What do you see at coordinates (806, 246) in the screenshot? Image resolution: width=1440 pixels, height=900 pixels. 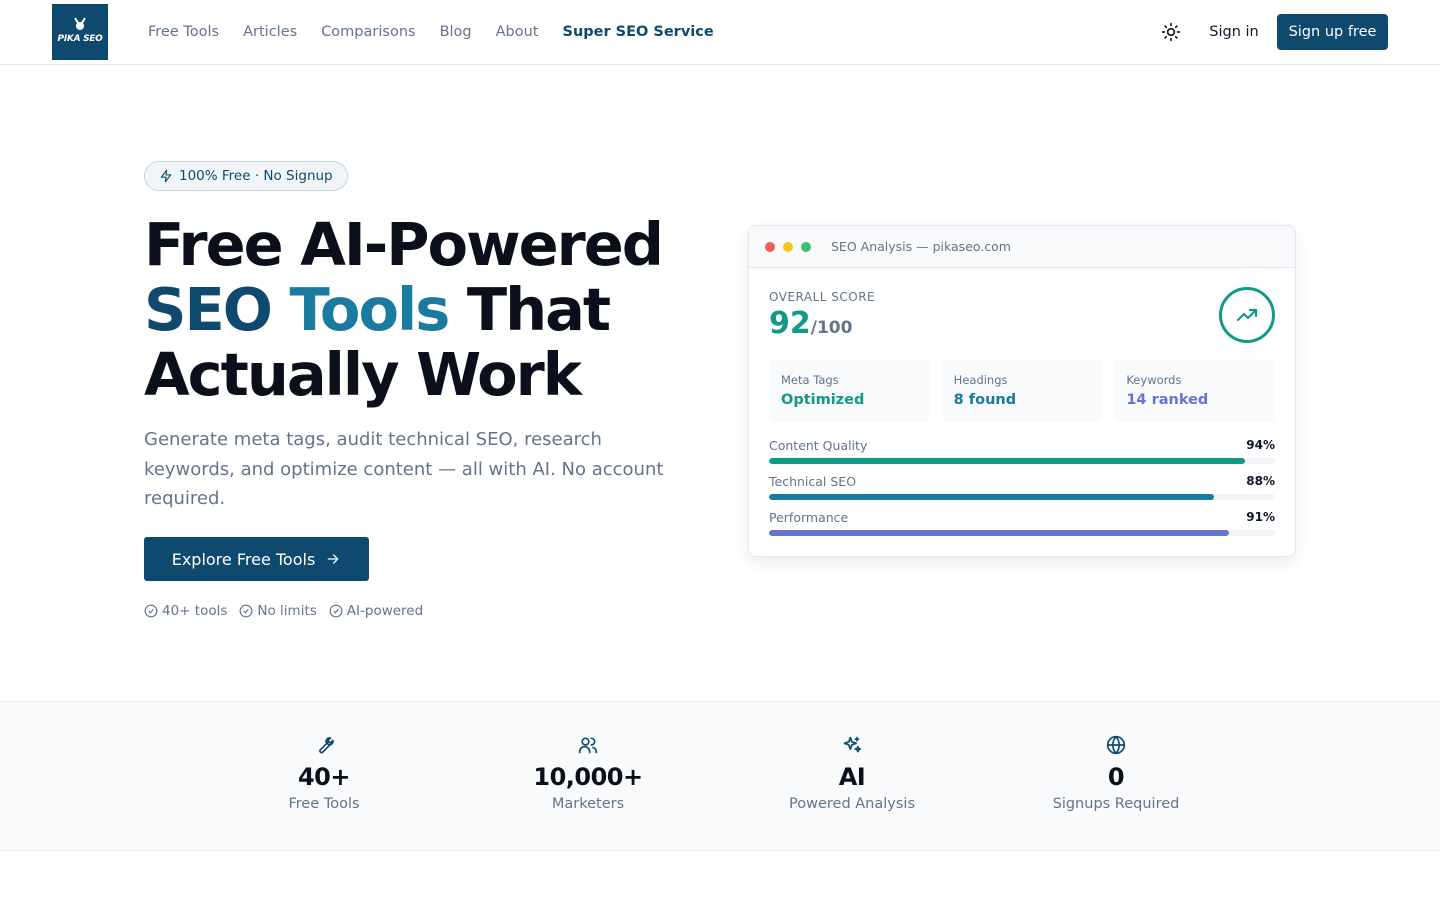 I see `window-dot-green` at bounding box center [806, 246].